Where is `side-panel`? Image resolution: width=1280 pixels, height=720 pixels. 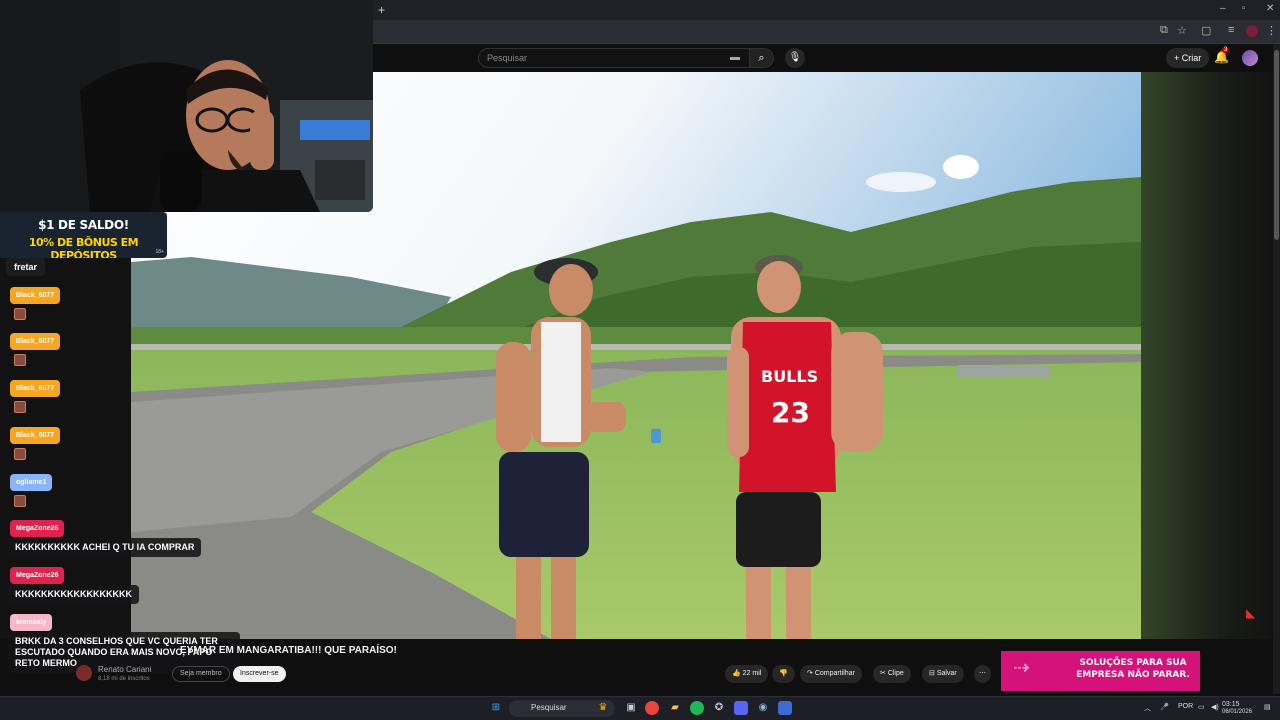 side-panel is located at coordinates (1207, 355).